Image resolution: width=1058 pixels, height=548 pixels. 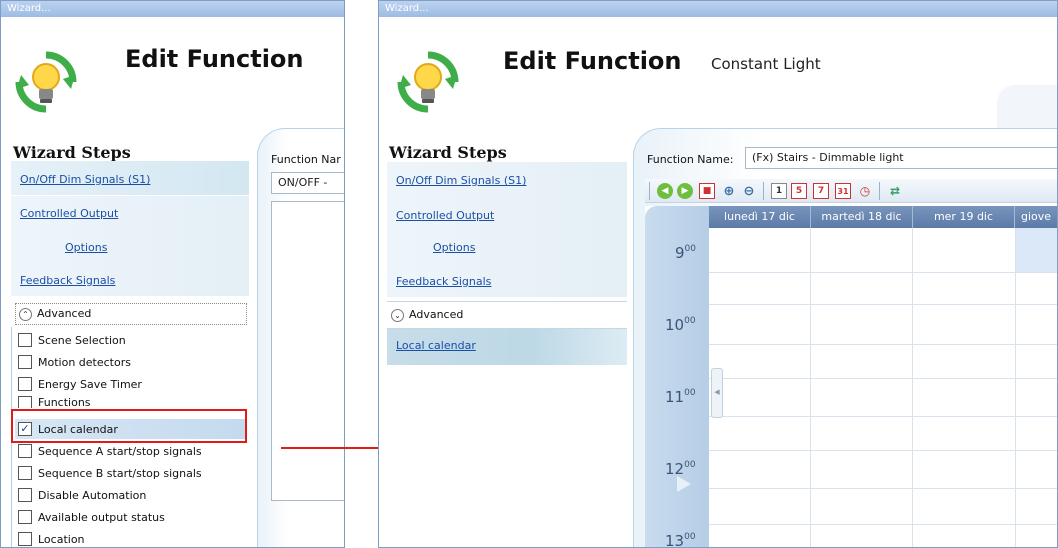 I want to click on header-decoration, so click(x=1027, y=108).